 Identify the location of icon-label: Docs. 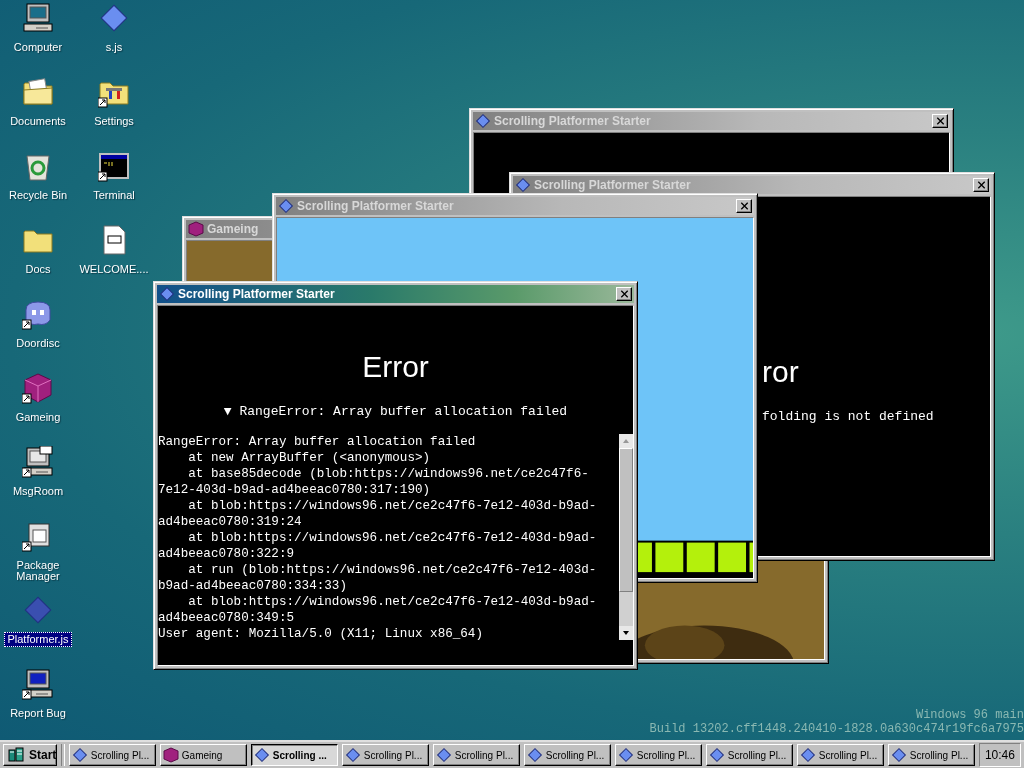
(38, 269).